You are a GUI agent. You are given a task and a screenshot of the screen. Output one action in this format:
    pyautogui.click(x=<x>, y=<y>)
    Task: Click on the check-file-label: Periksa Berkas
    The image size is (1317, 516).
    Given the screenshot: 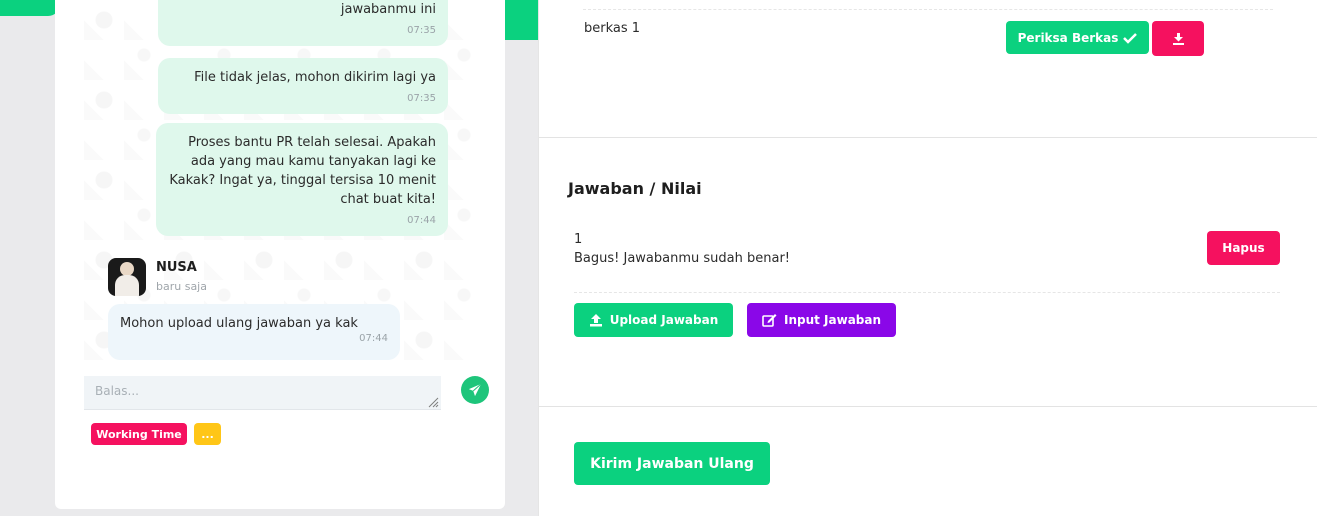 What is the action you would take?
    pyautogui.click(x=1068, y=37)
    